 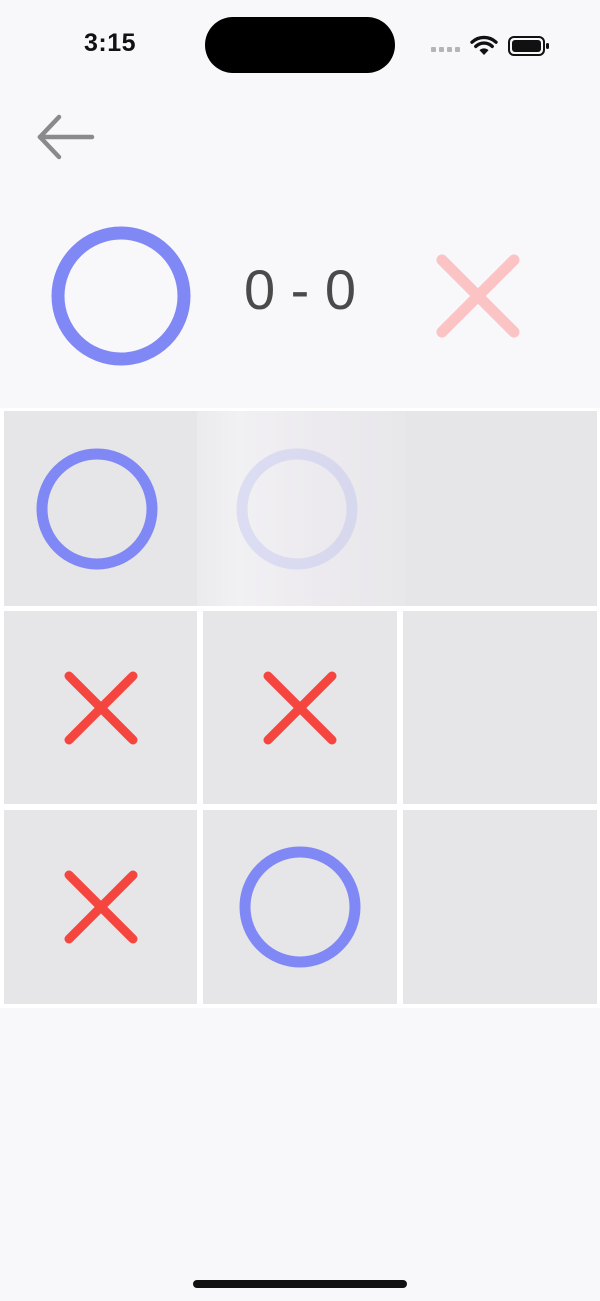 I want to click on player-o-icon, so click(x=121, y=296).